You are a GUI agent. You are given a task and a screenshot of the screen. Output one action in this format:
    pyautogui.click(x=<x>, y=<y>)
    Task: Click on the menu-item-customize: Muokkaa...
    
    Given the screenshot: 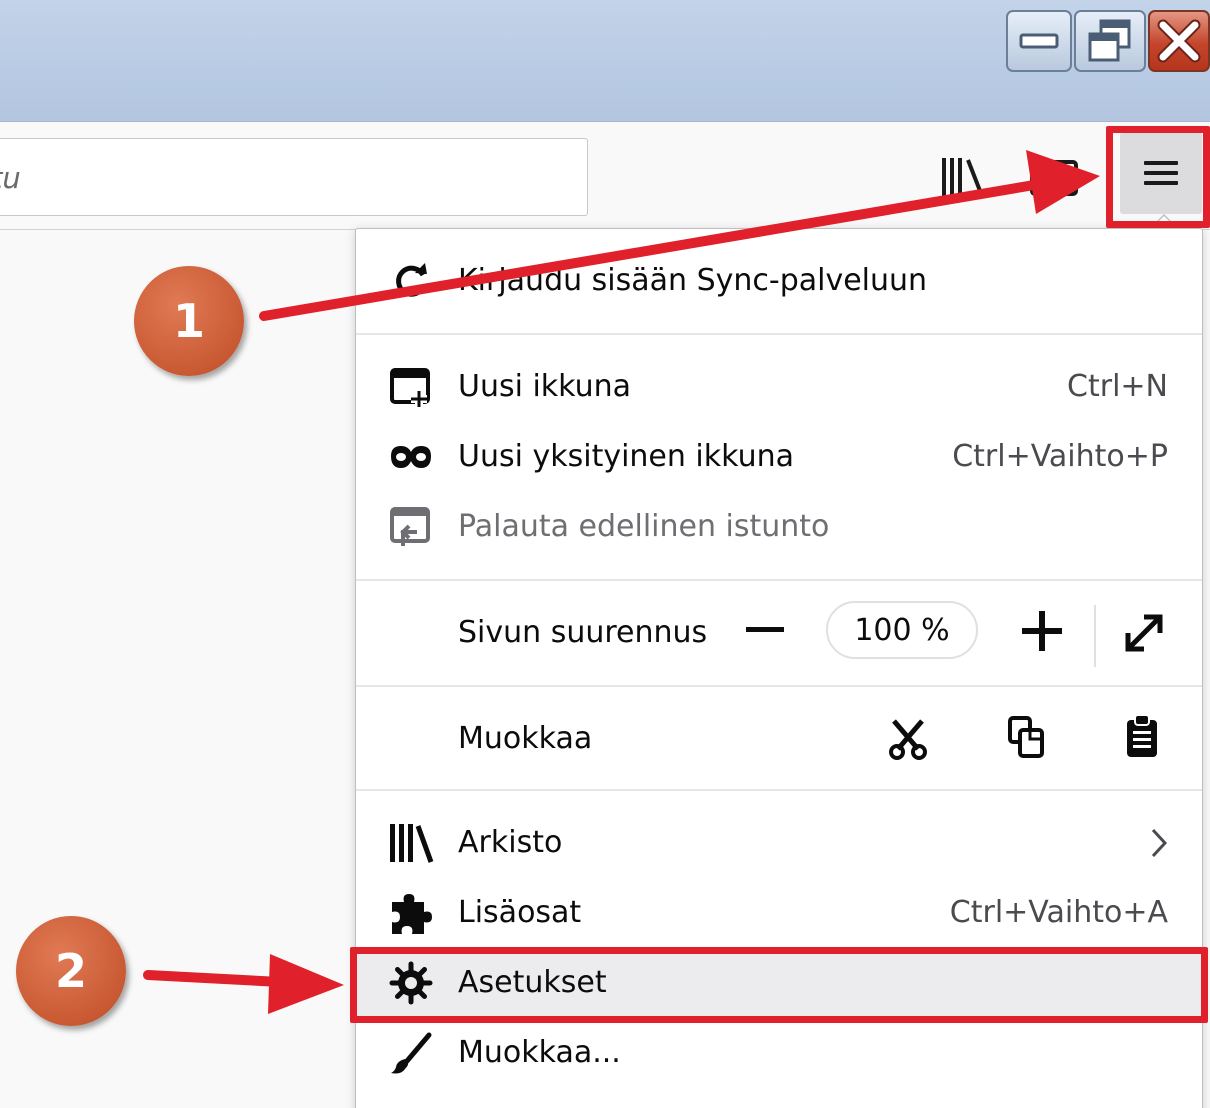 What is the action you would take?
    pyautogui.click(x=779, y=1053)
    